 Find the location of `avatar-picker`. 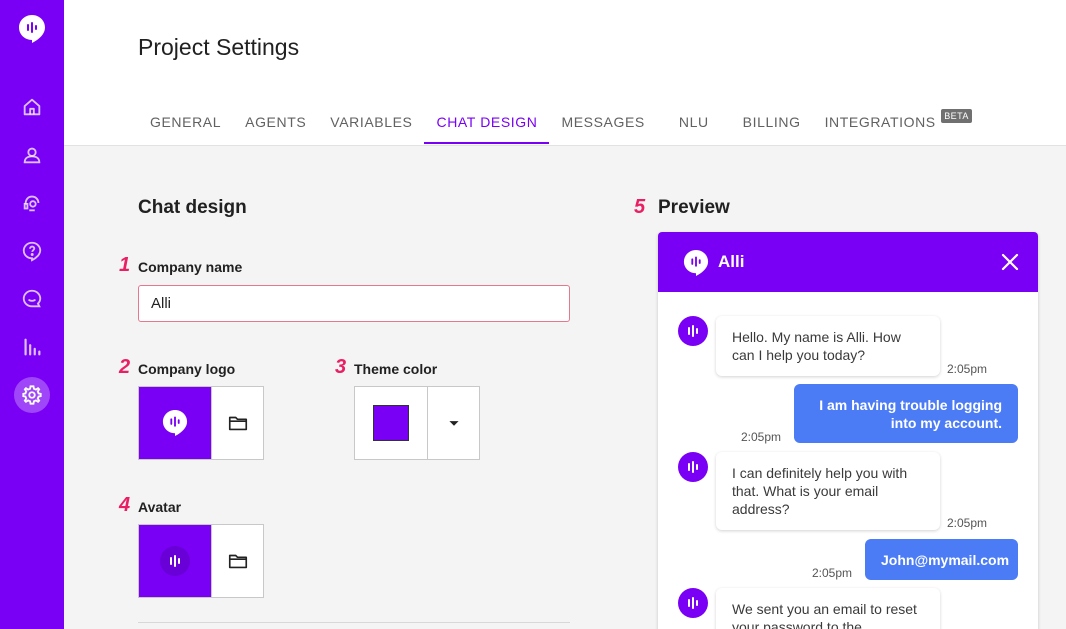

avatar-picker is located at coordinates (201, 561).